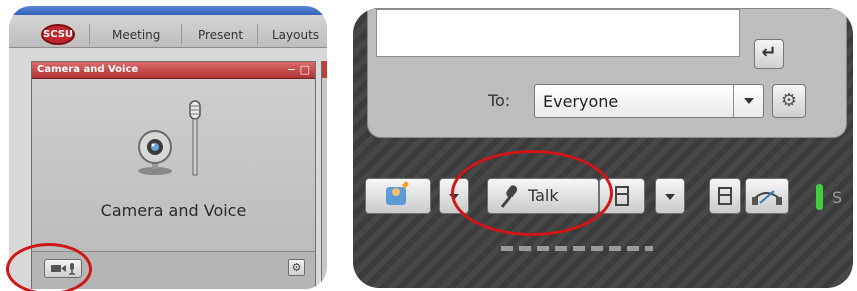 This screenshot has height=291, width=857. I want to click on pod-body-label: Camera and Voice, so click(173, 210).